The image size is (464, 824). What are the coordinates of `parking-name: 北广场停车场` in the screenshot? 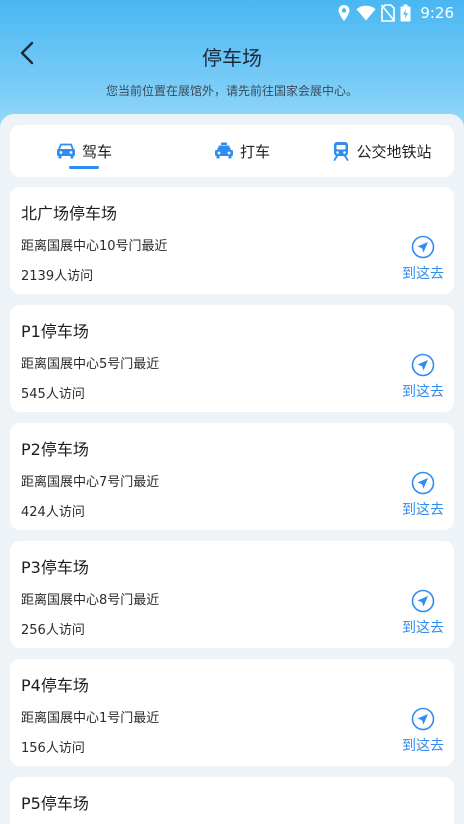 It's located at (69, 213).